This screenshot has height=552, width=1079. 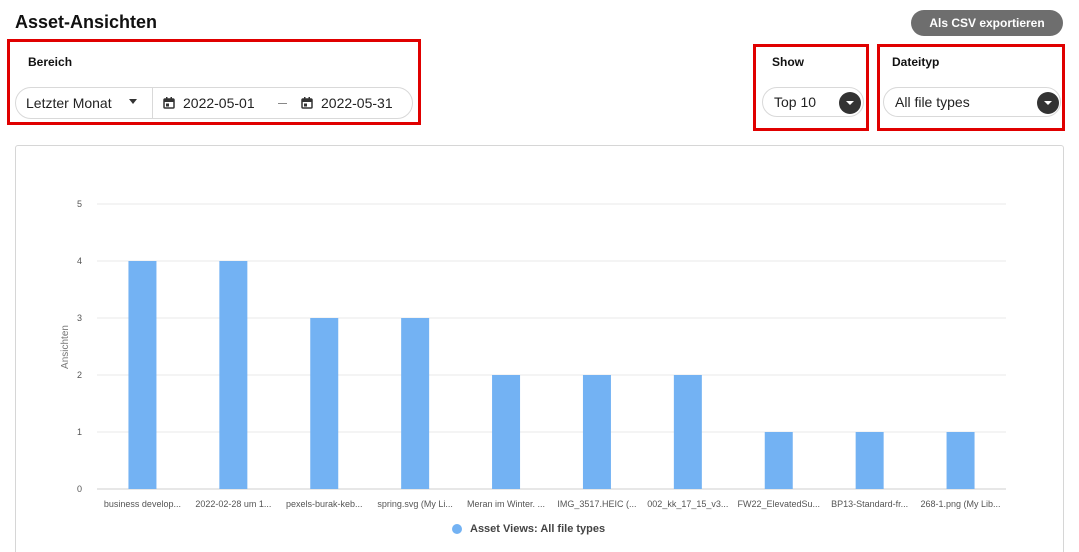 What do you see at coordinates (79, 489) in the screenshot?
I see `y-tick-label: 0` at bounding box center [79, 489].